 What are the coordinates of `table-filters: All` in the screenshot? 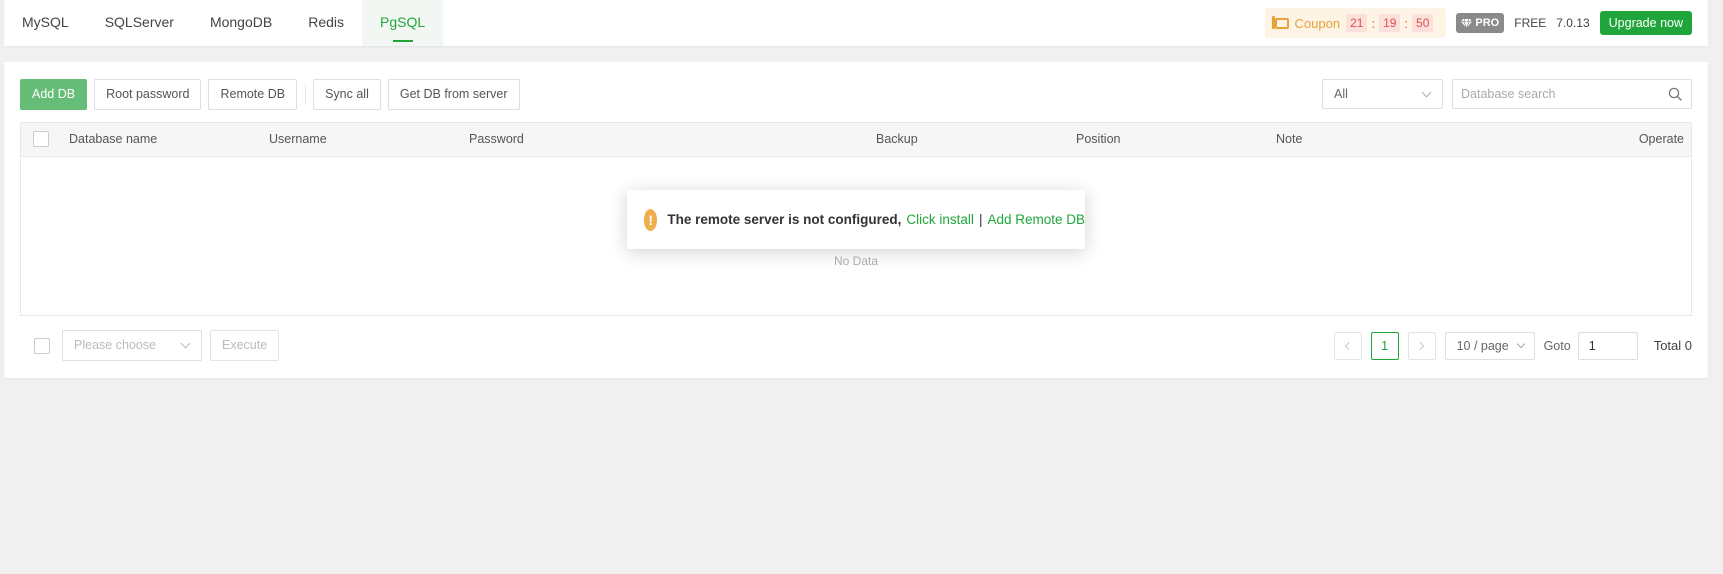 It's located at (1507, 94).